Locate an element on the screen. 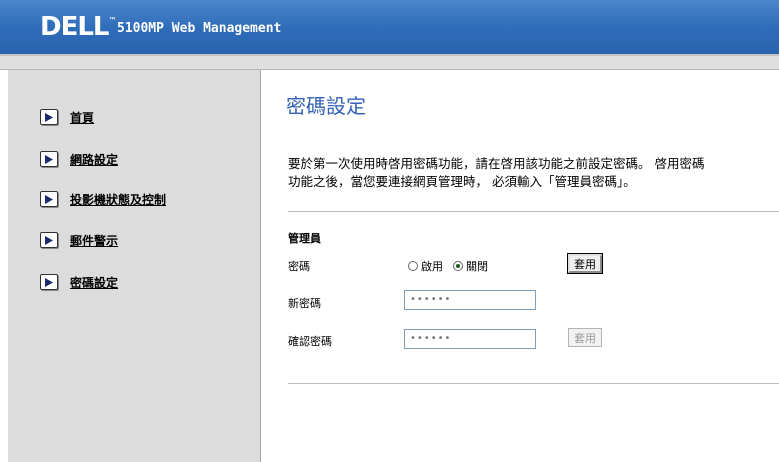  toolbar-strip is located at coordinates (389, 63).